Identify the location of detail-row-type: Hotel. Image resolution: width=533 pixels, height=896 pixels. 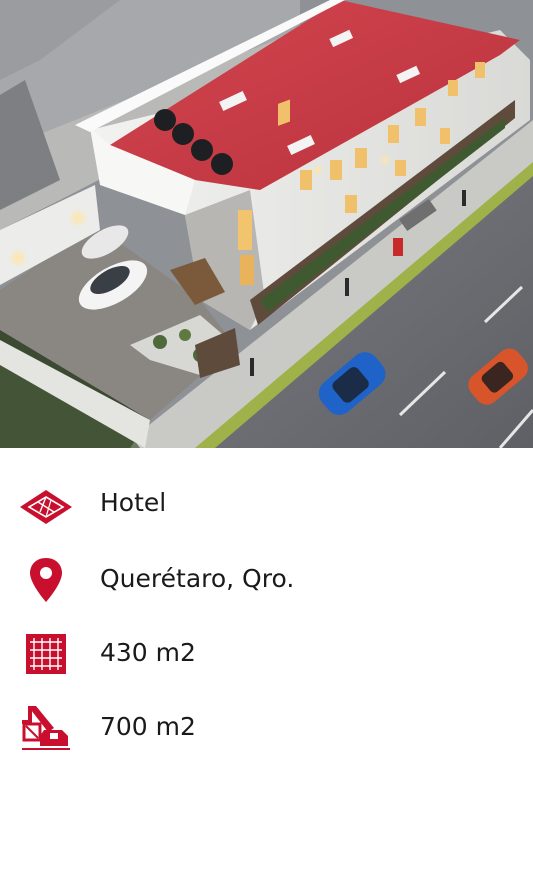
(266, 508).